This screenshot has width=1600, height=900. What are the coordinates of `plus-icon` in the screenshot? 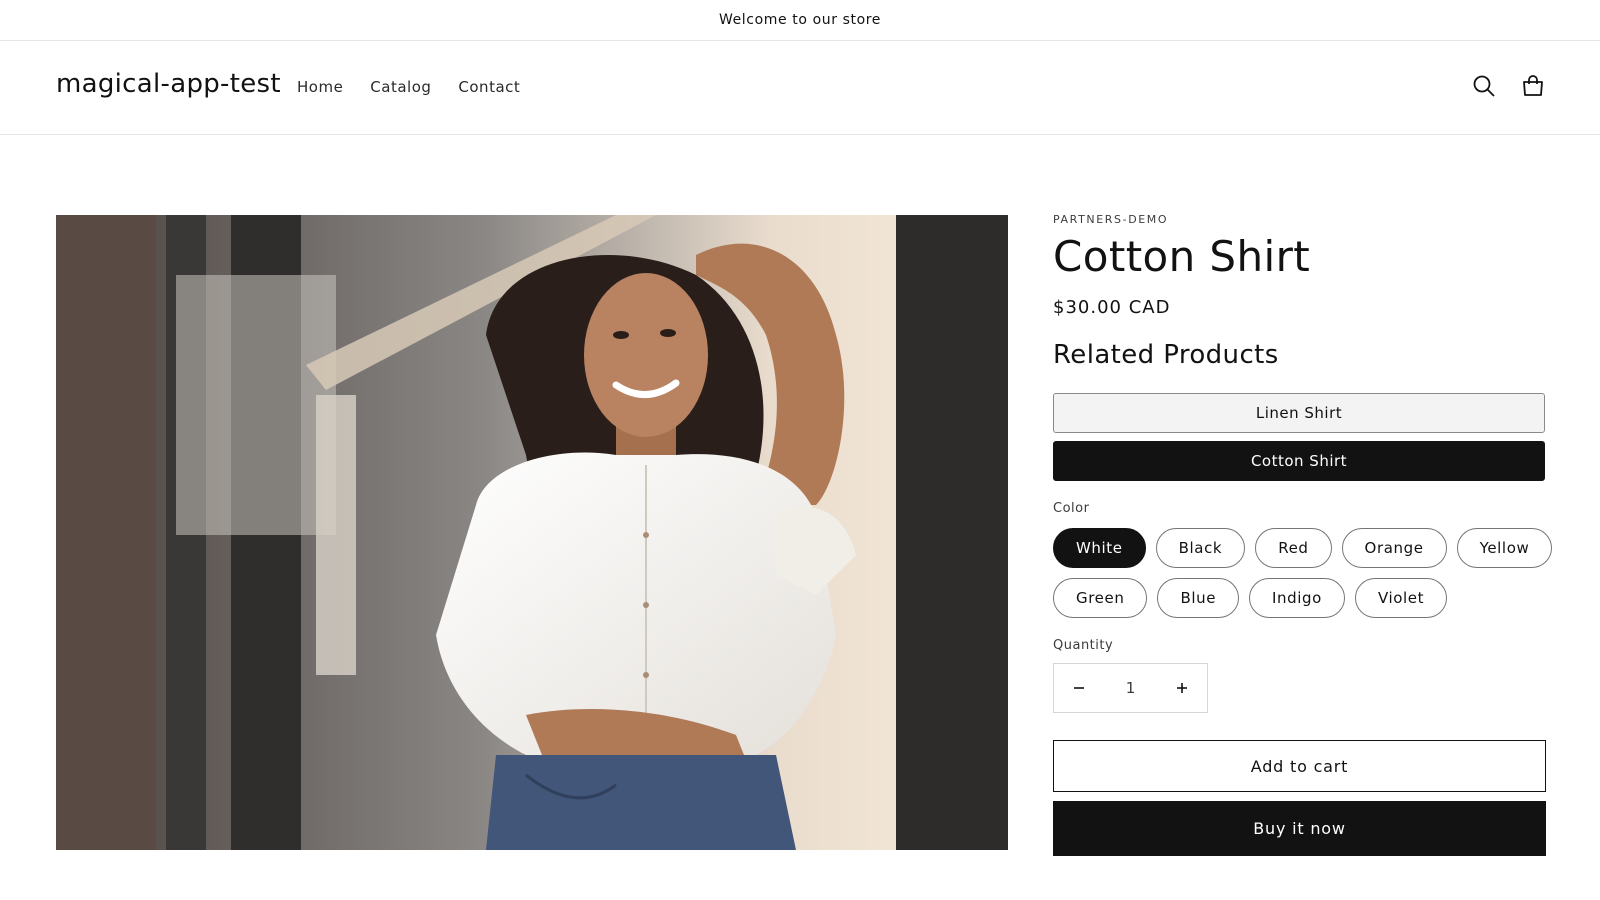 It's located at (1182, 688).